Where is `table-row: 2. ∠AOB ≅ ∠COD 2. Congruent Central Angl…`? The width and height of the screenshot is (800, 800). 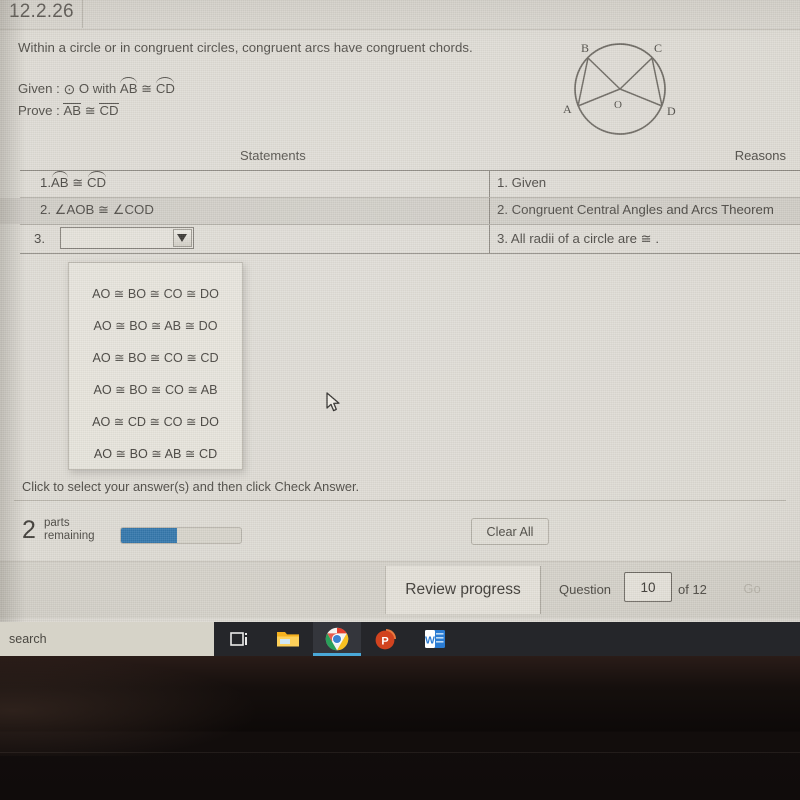 table-row: 2. ∠AOB ≅ ∠COD 2. Congruent Central Angl… is located at coordinates (400, 211).